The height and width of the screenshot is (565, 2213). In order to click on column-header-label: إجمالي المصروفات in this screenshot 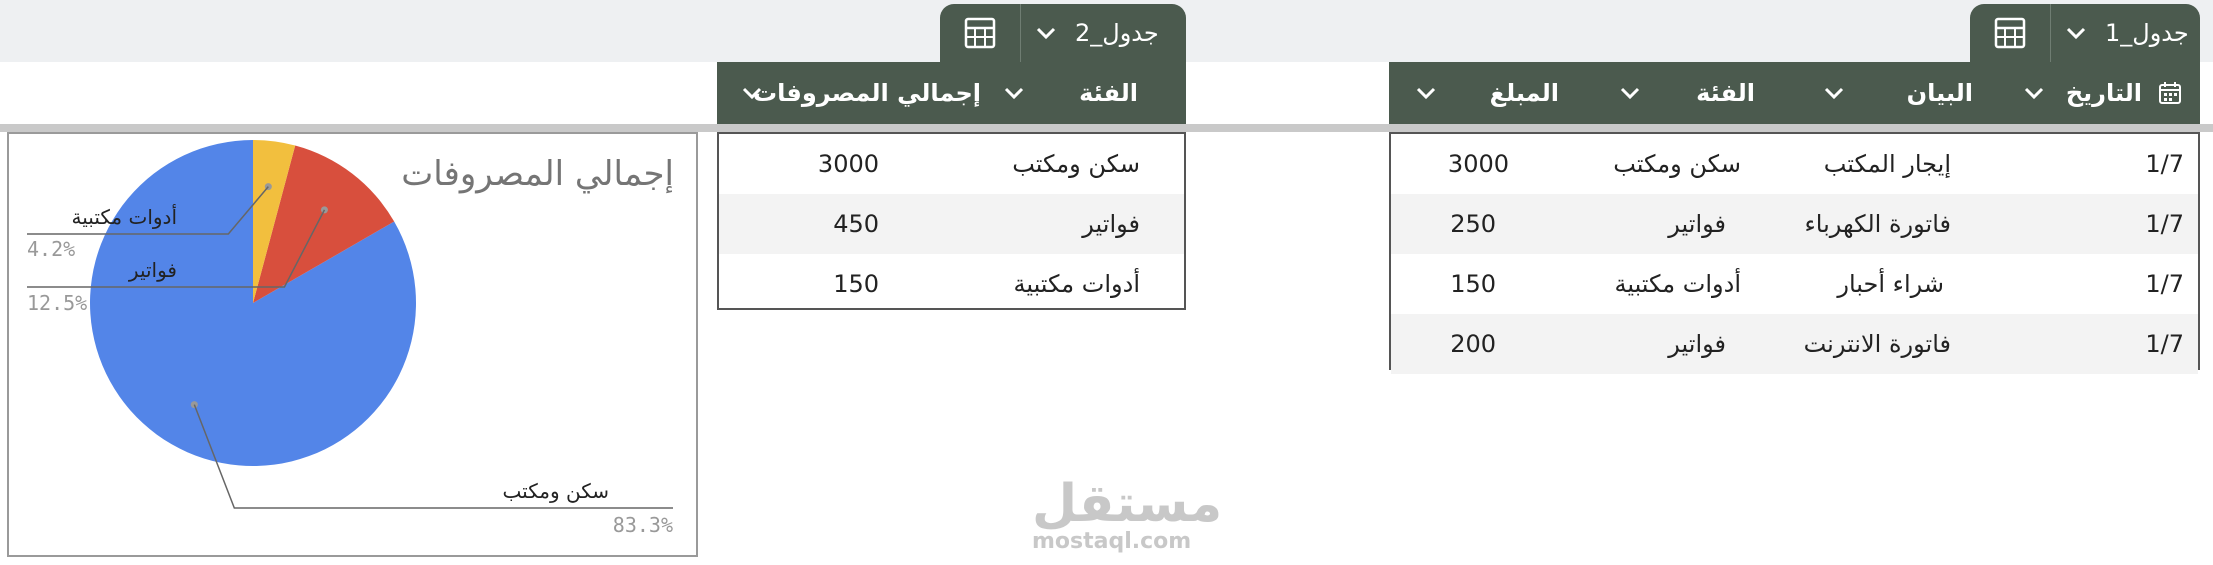, I will do `click(867, 93)`.